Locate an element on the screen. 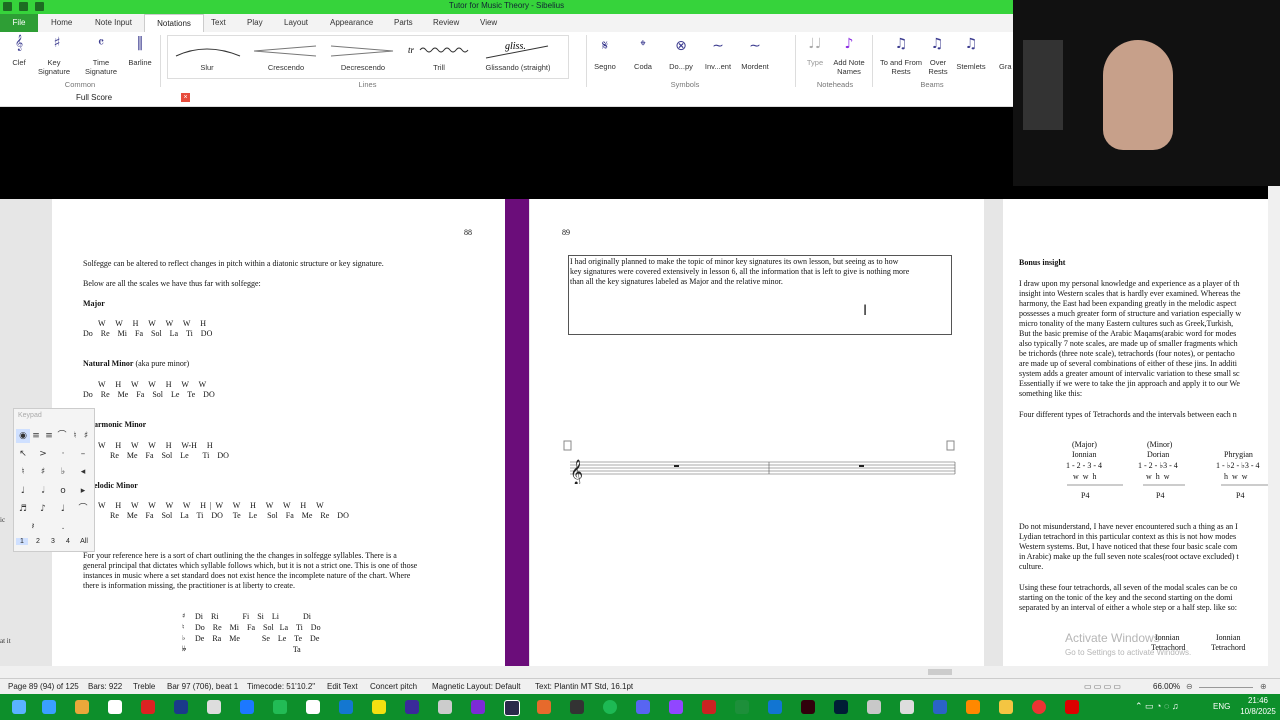 This screenshot has width=1280, height=720. to-and-from-rests-button: To and From Rests is located at coordinates (901, 67).